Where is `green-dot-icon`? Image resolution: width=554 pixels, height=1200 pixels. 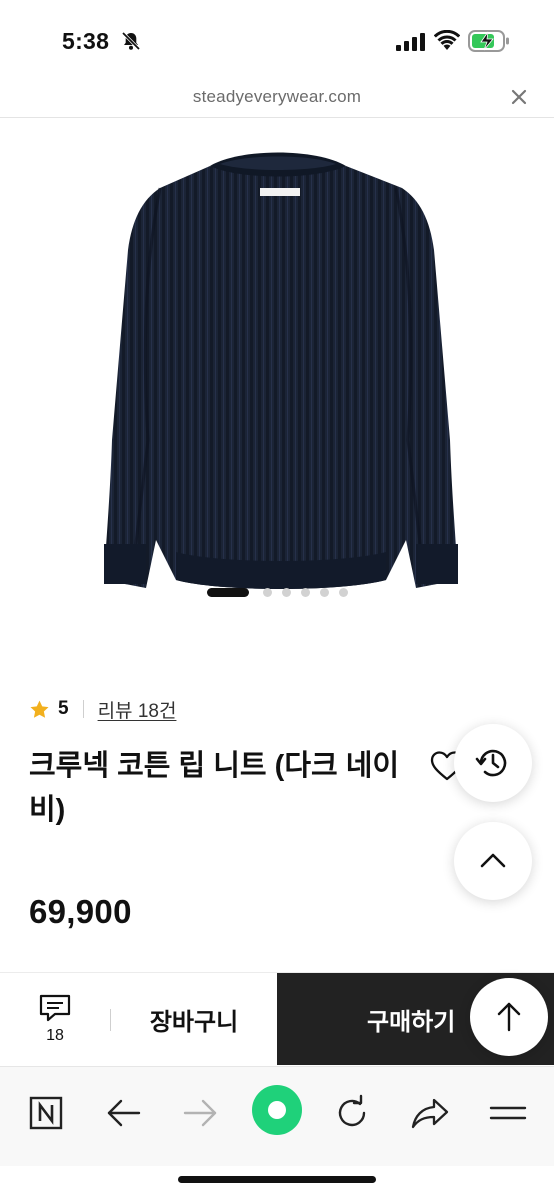 green-dot-icon is located at coordinates (277, 1110).